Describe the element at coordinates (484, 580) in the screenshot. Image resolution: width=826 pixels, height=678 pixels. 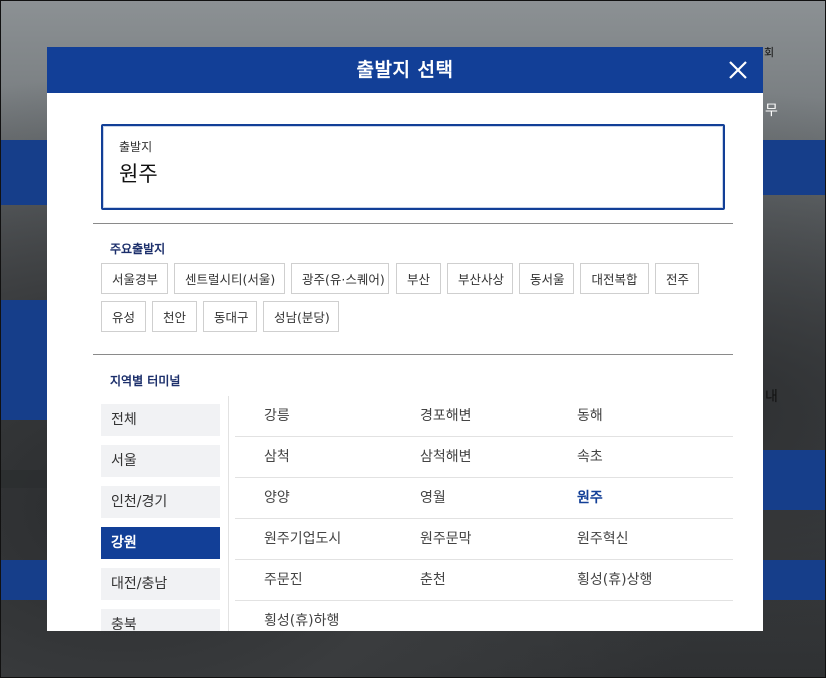
I see `terminal-row: 주문진 춘천 횡성(휴)상행` at that location.